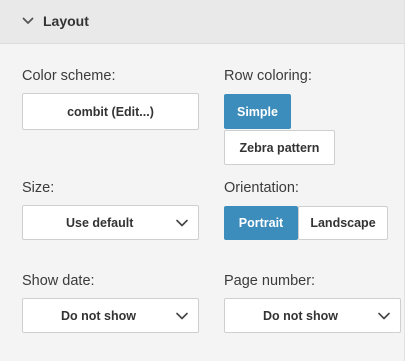 Image resolution: width=408 pixels, height=361 pixels. I want to click on size-select: Use default, so click(110, 222).